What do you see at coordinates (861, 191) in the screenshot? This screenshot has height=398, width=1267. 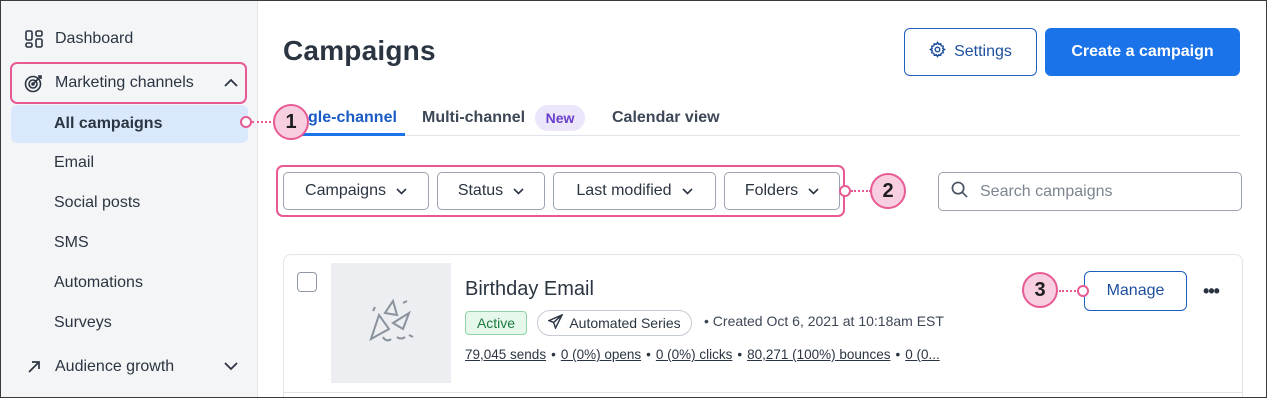 I see `callout-2-line` at bounding box center [861, 191].